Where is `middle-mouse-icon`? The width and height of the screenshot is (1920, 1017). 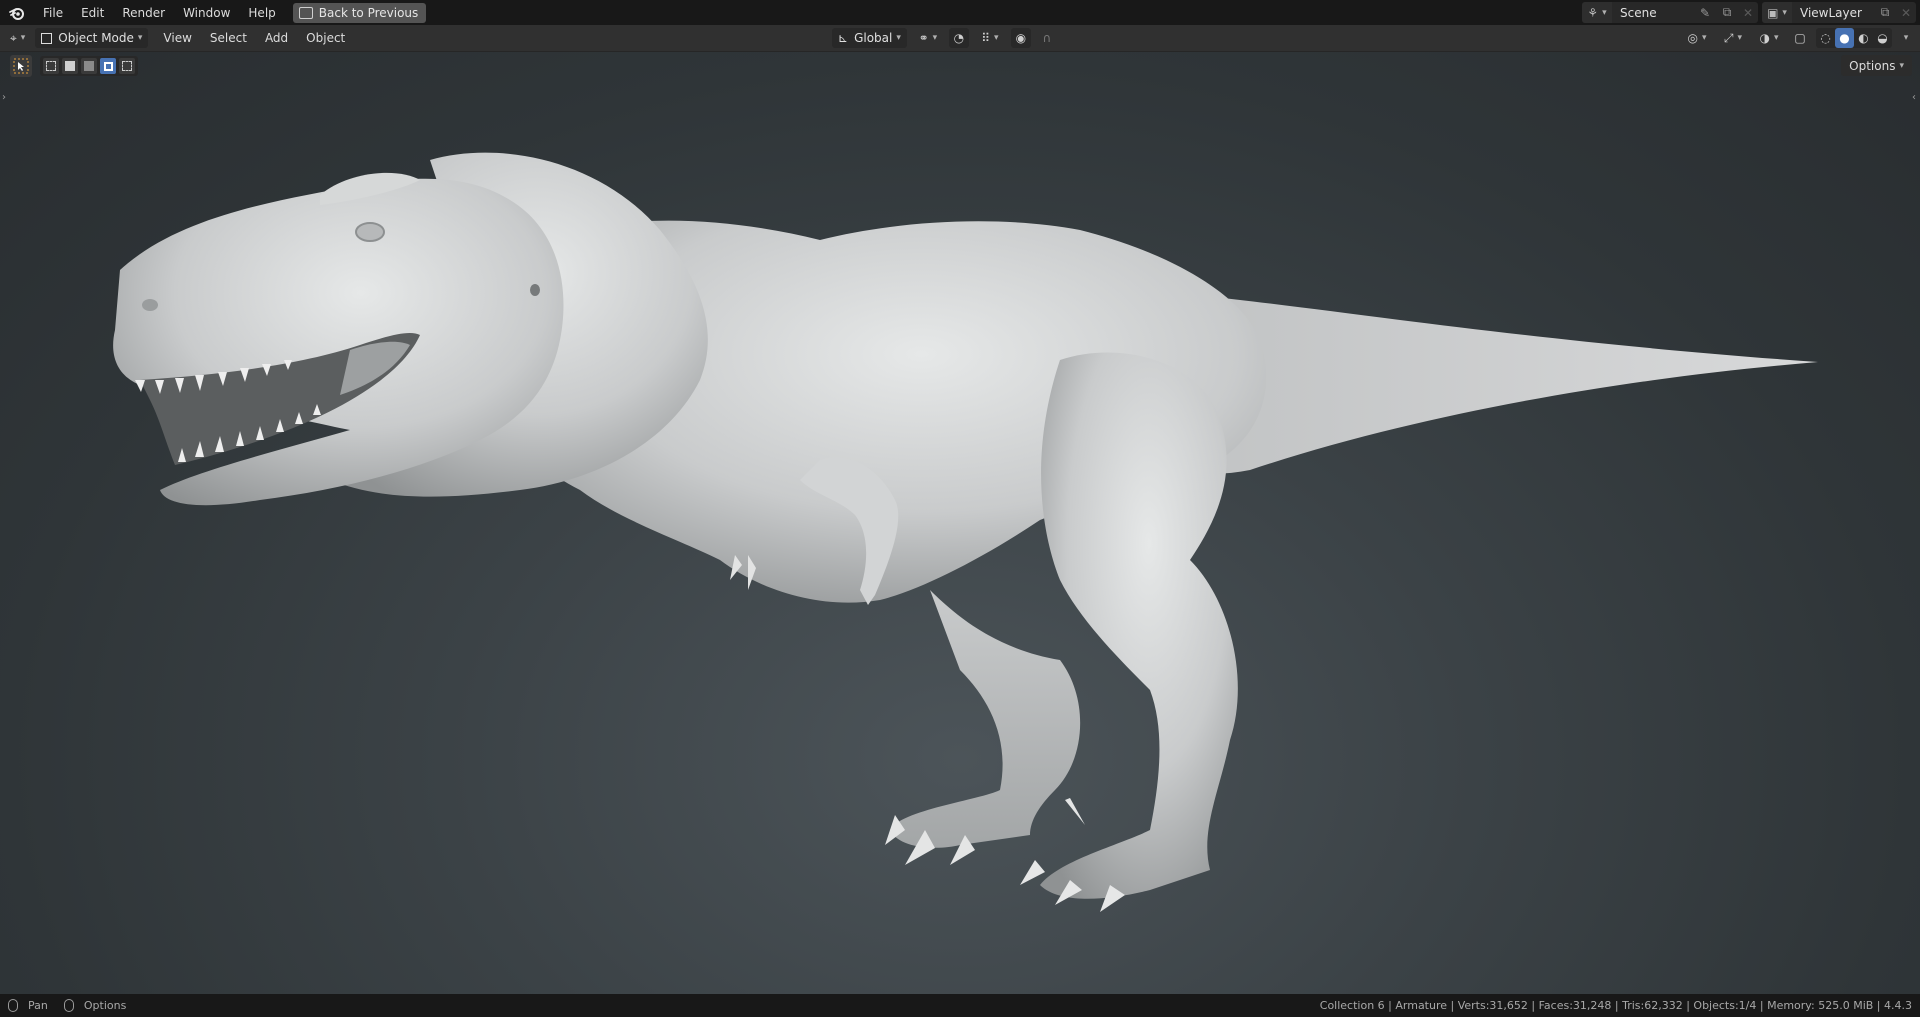 middle-mouse-icon is located at coordinates (13, 1005).